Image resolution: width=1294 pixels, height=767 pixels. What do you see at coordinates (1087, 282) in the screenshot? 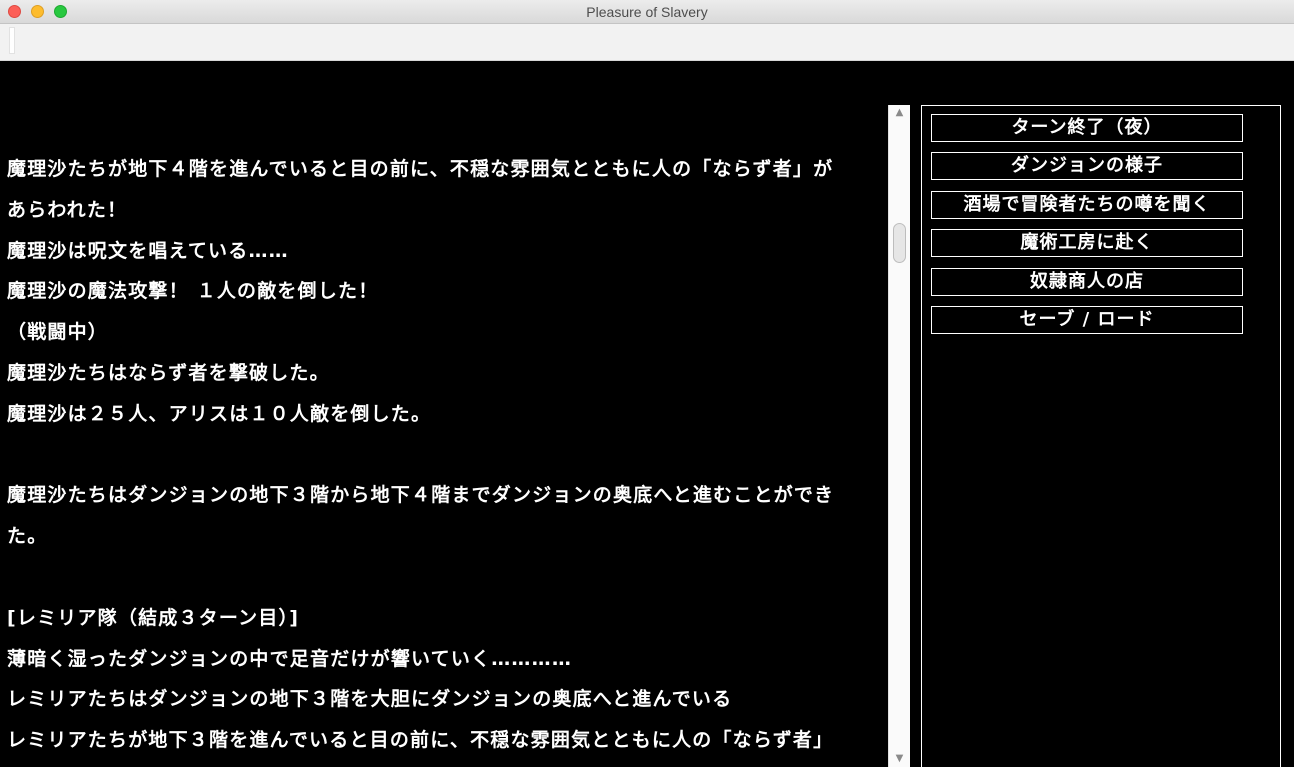
I see `slave-merchant-shop-button: 奴隷商人の店` at bounding box center [1087, 282].